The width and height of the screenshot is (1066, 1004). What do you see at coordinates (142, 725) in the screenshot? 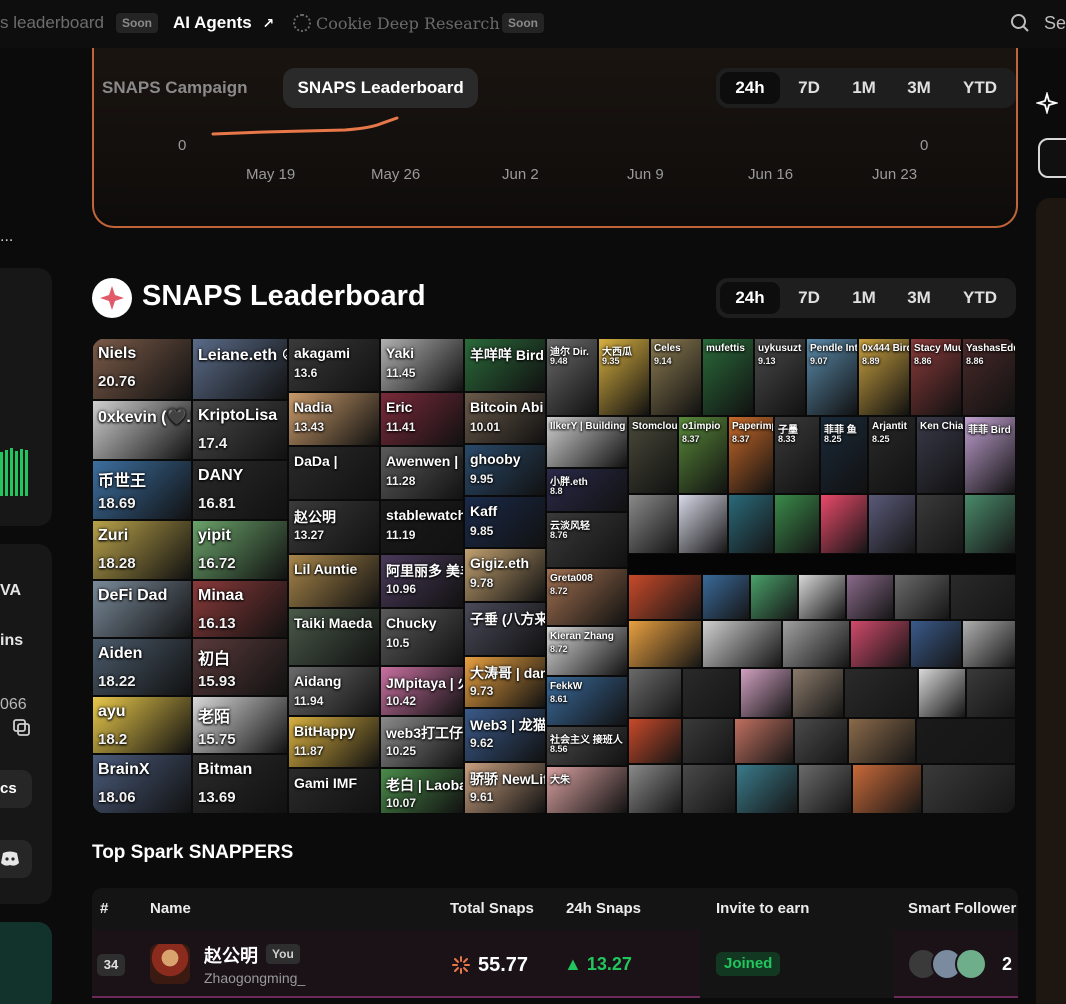
I see `leaderboard-tile: ayu 18.2` at bounding box center [142, 725].